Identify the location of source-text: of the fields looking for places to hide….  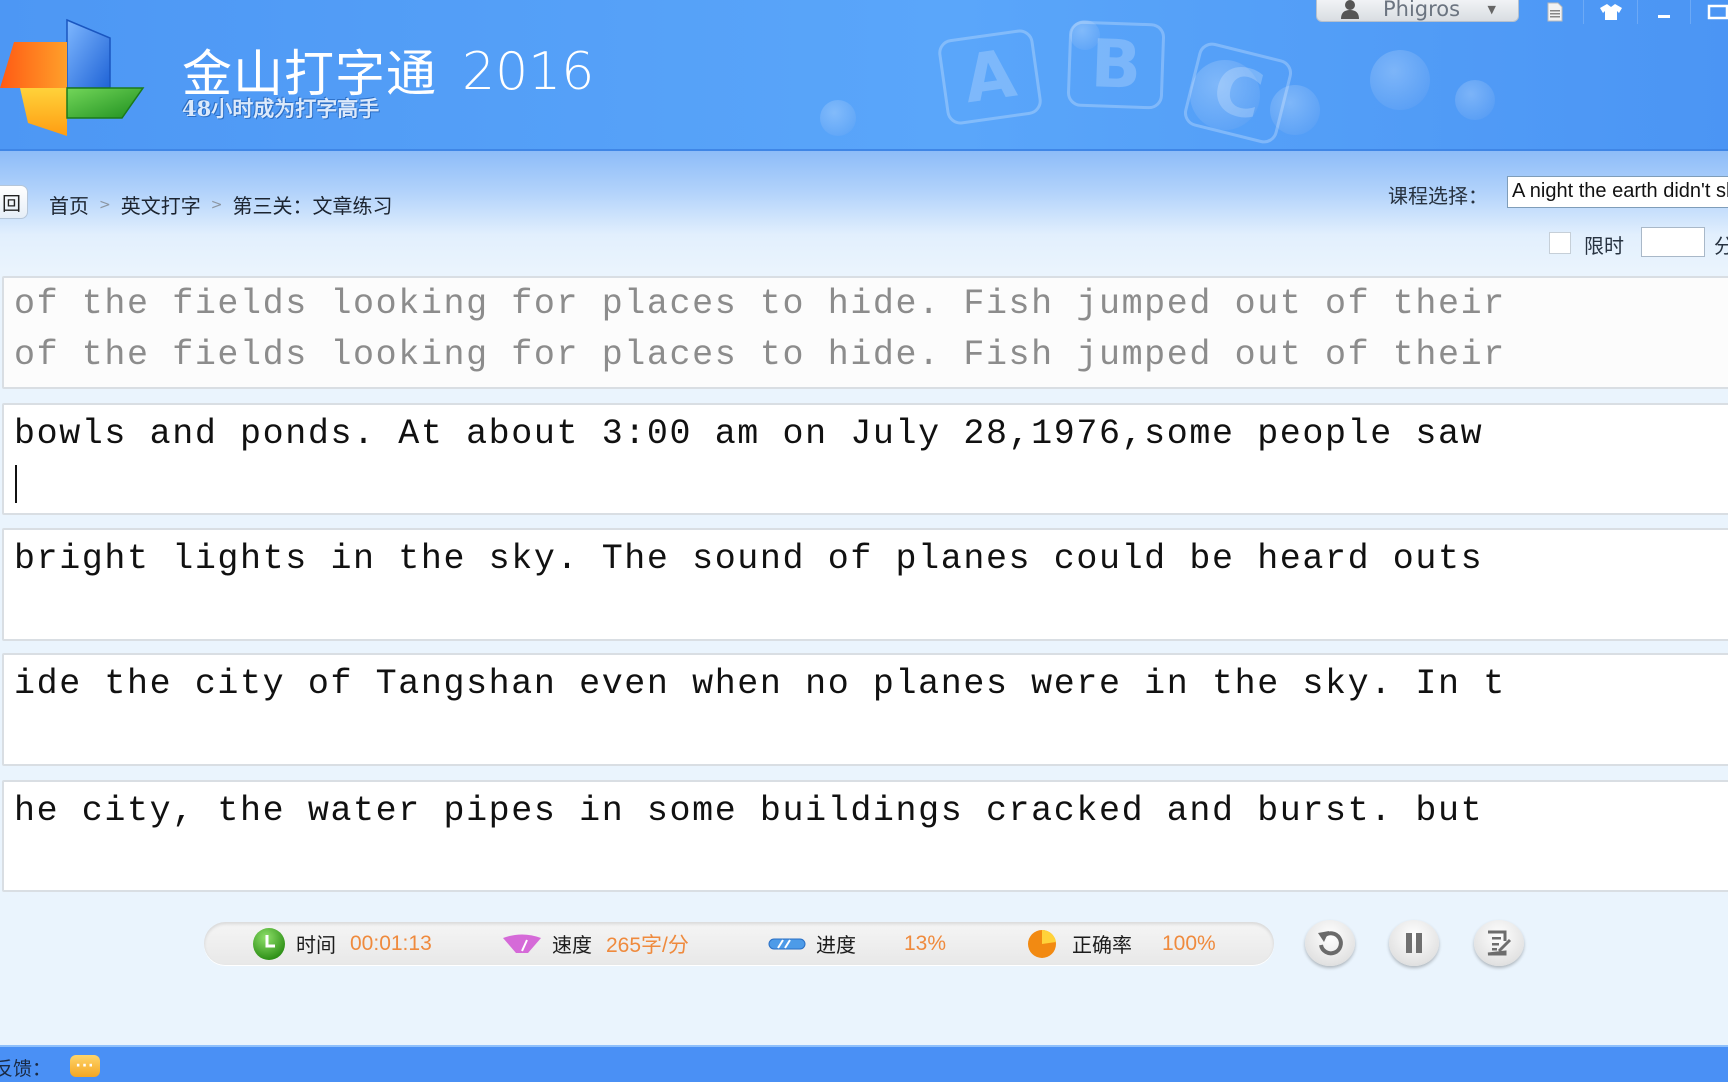
(760, 304).